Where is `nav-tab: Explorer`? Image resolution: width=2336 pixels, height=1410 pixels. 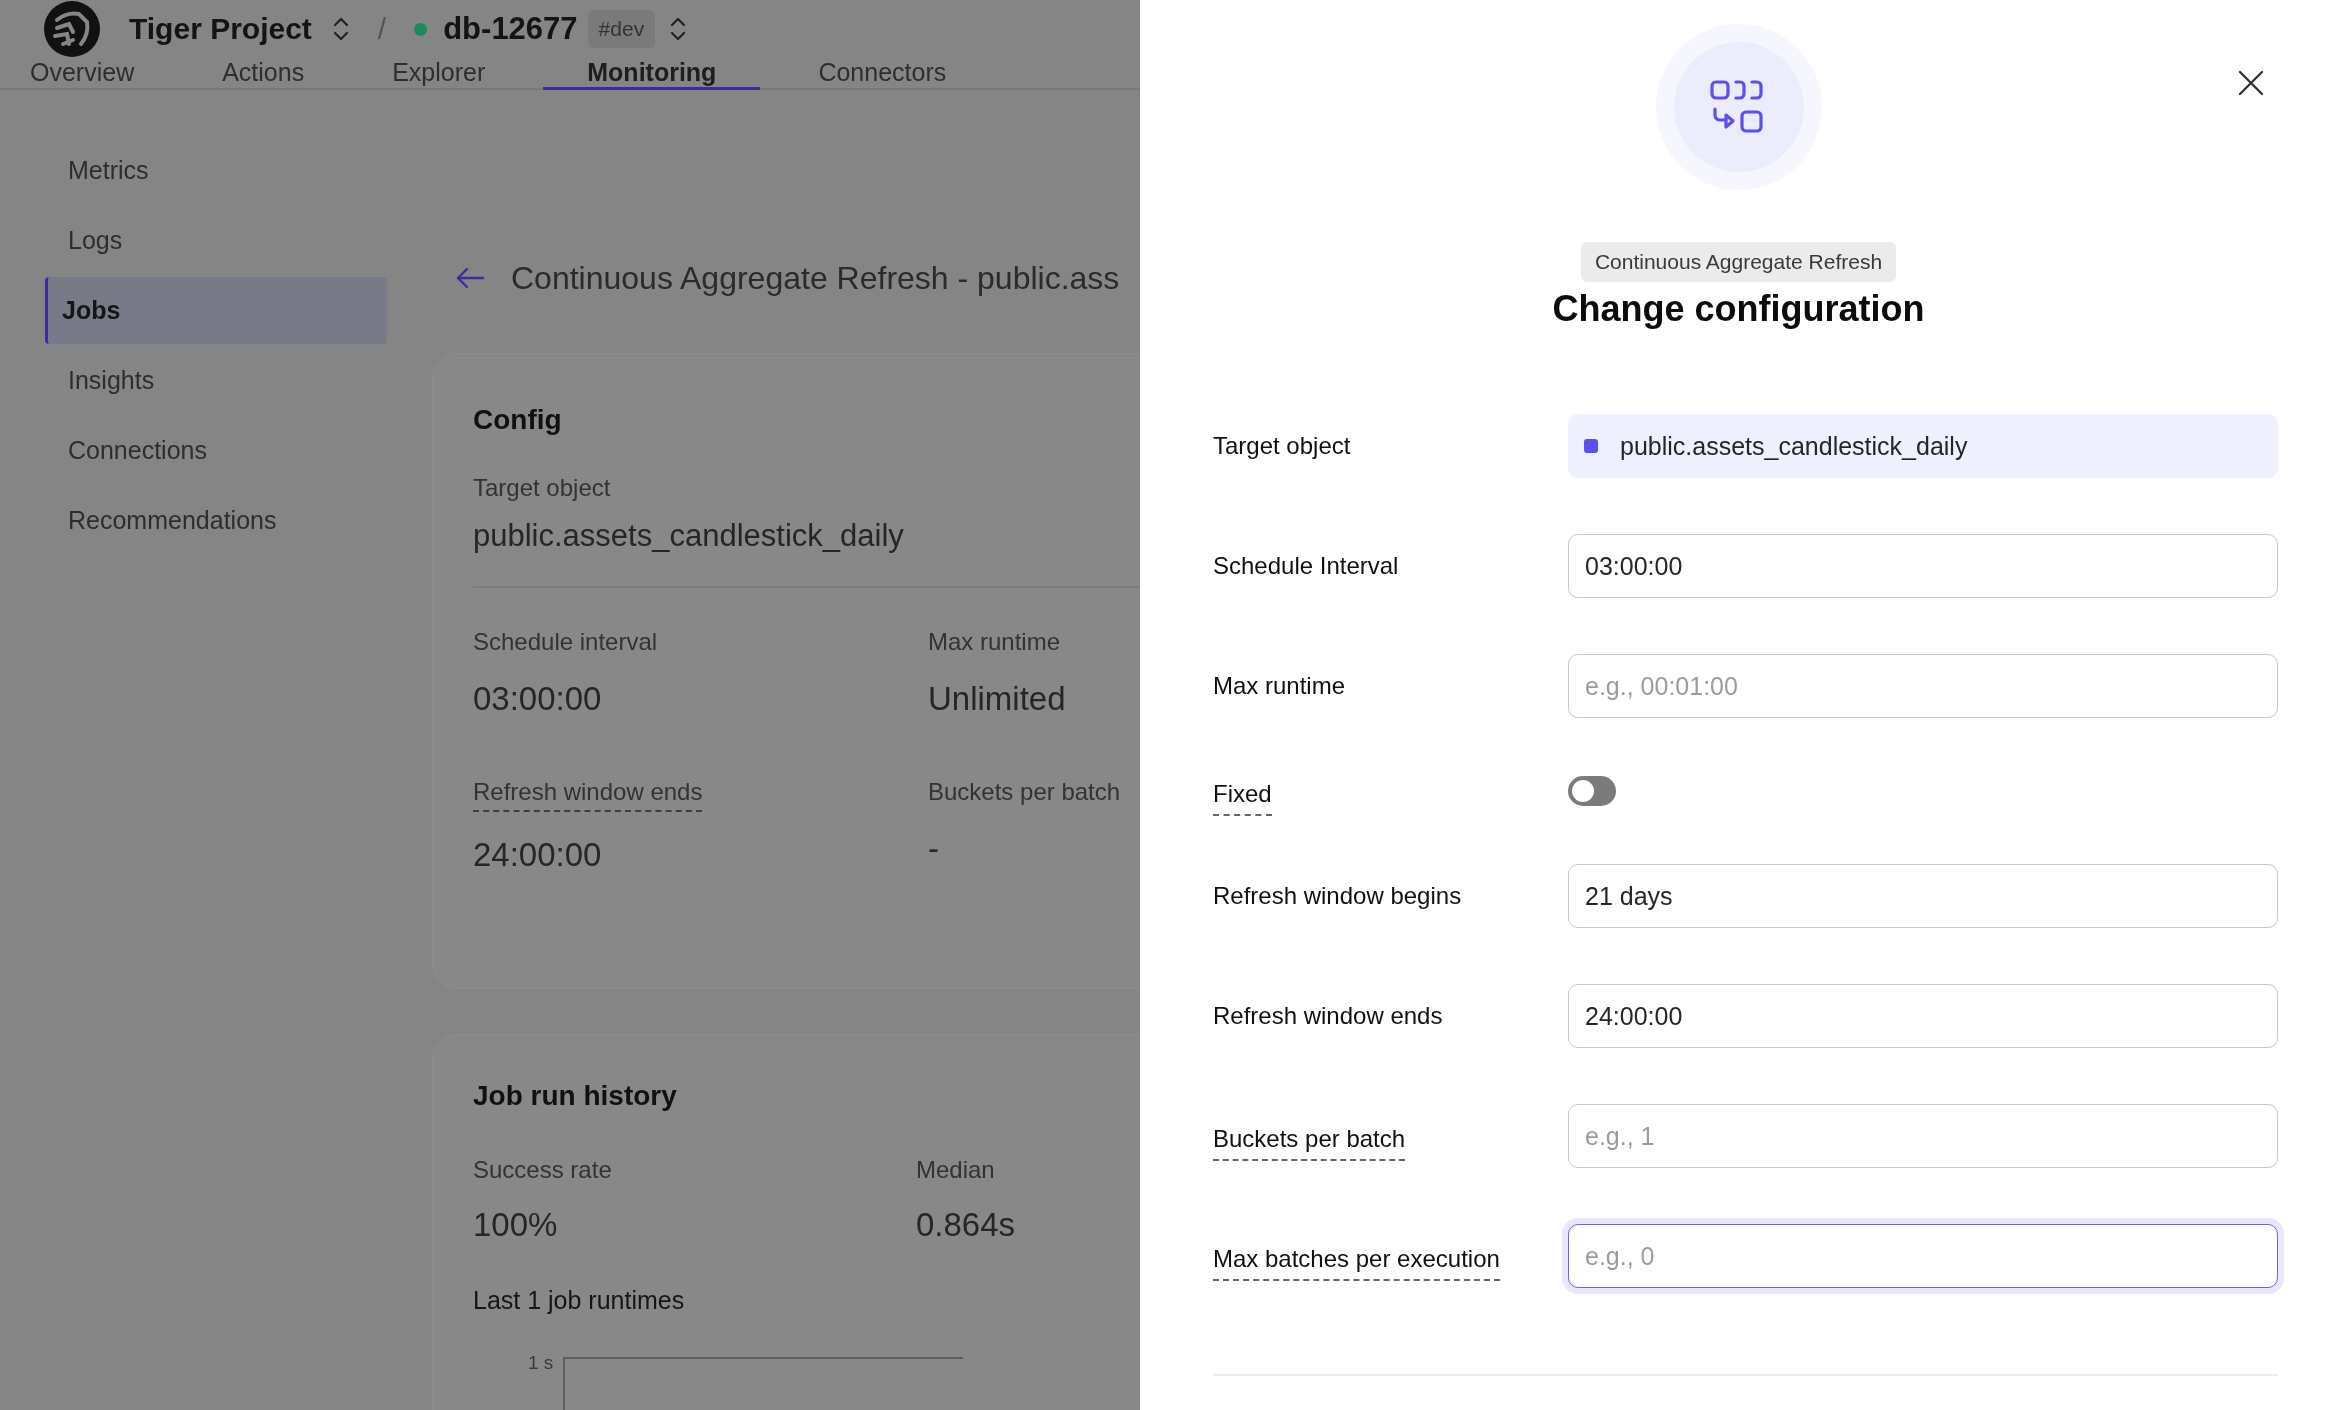 nav-tab: Explorer is located at coordinates (439, 74).